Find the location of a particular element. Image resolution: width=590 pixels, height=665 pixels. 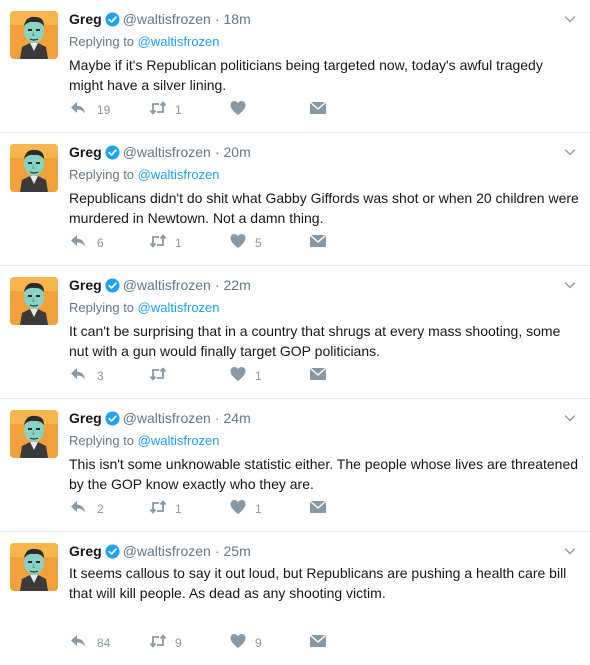

like-count: 9 is located at coordinates (258, 642).